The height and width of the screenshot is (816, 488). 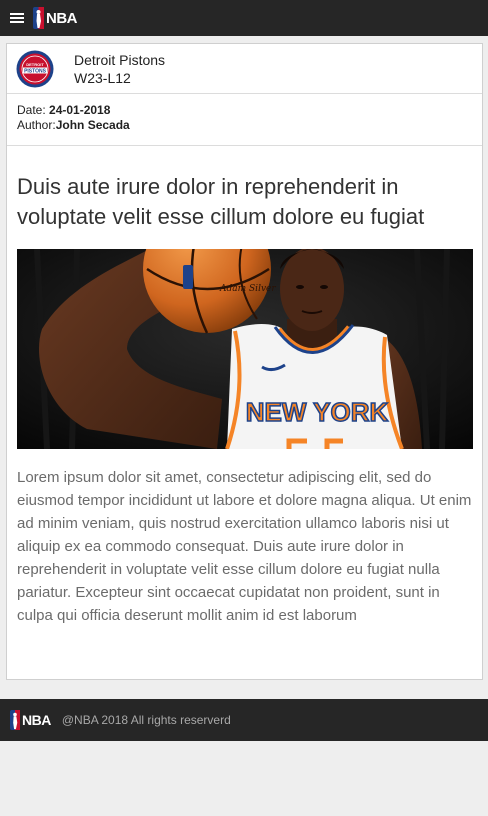 I want to click on article-date: 24-01-2018, so click(x=80, y=110).